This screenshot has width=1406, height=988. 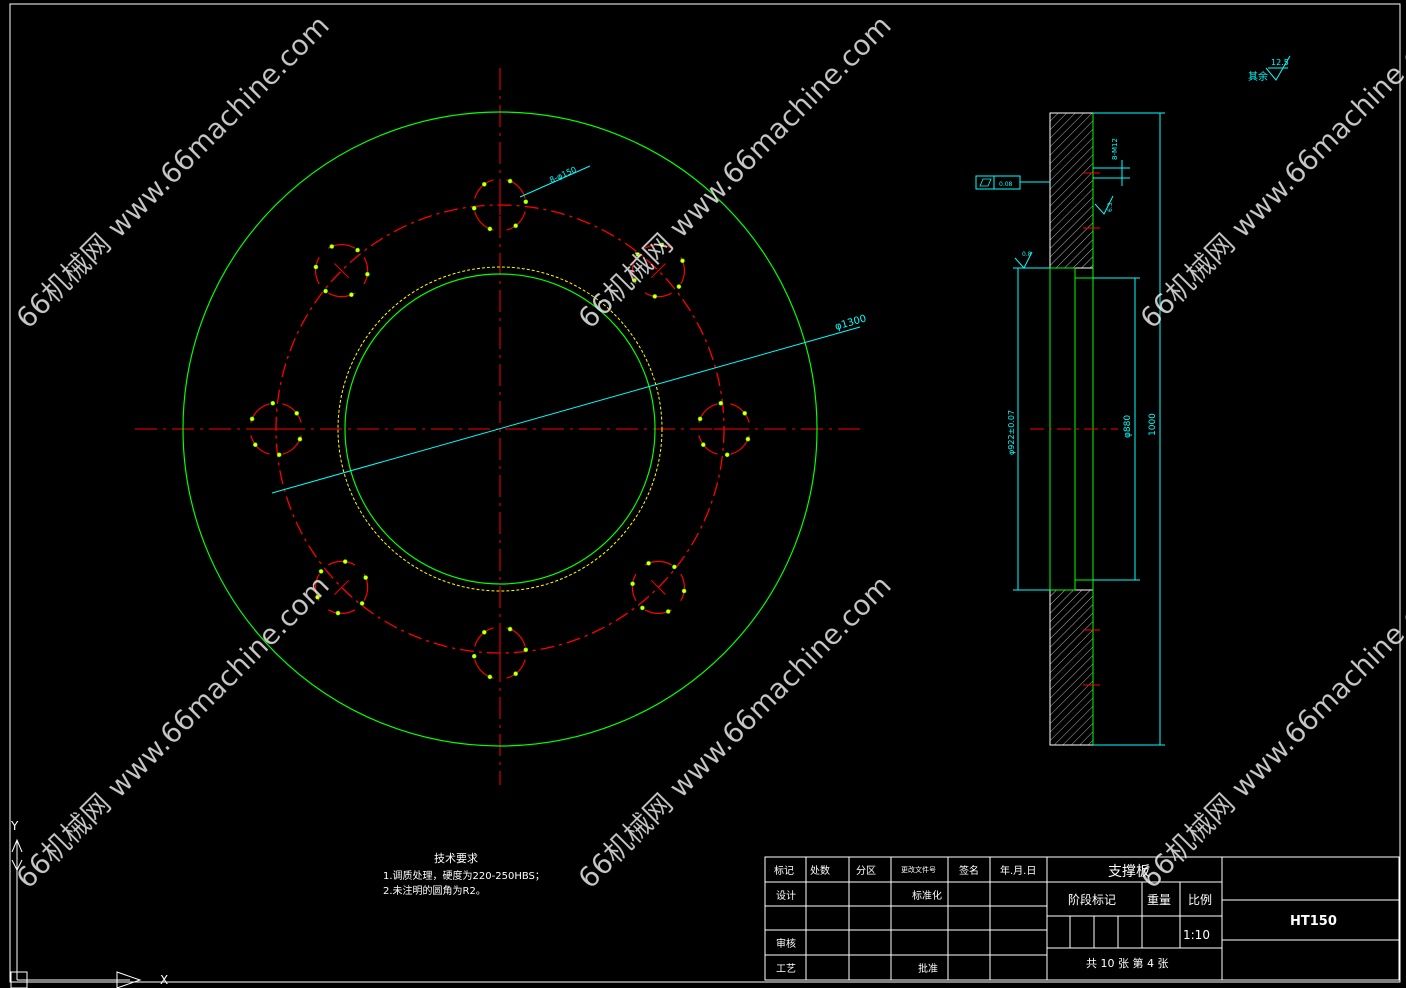 What do you see at coordinates (1071, 190) in the screenshot?
I see `section-hatch-top` at bounding box center [1071, 190].